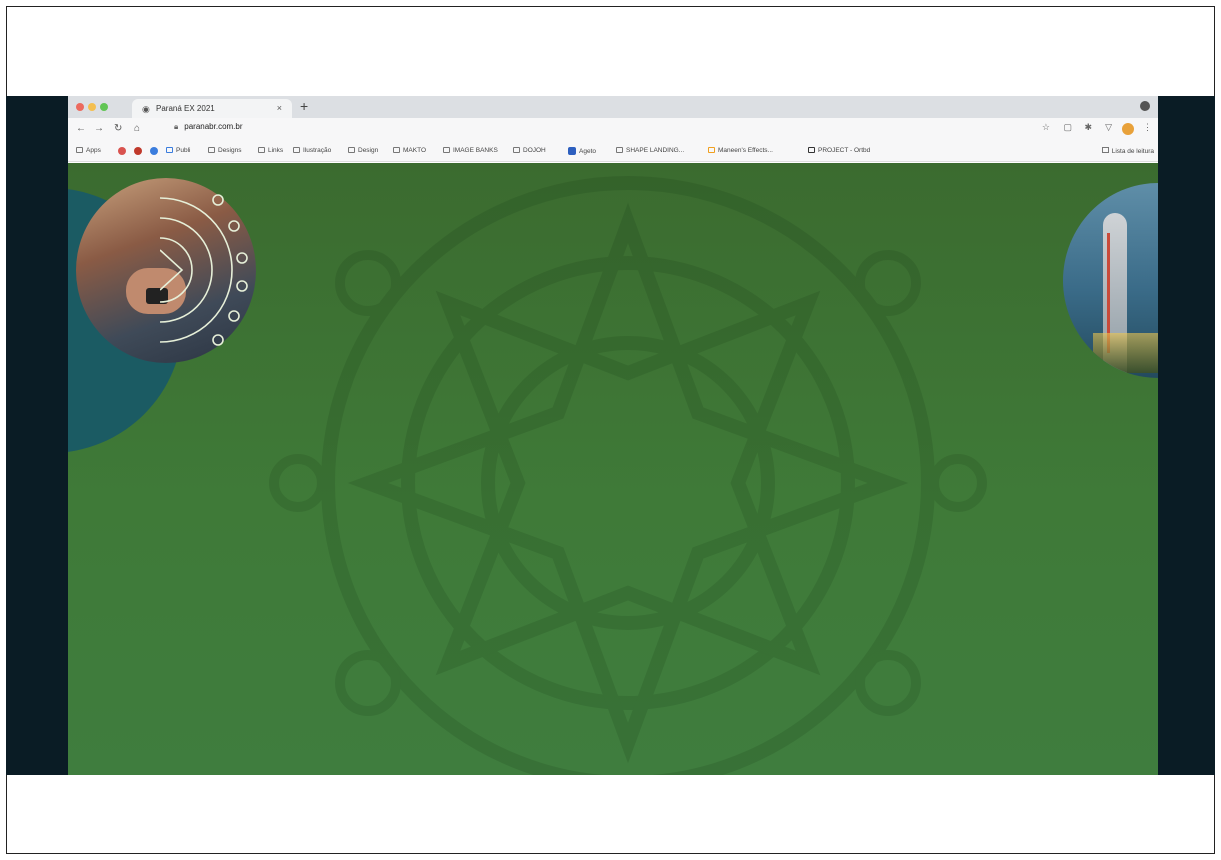 This screenshot has width=1221, height=860. I want to click on tab-title: Paraná EX 2021, so click(185, 108).